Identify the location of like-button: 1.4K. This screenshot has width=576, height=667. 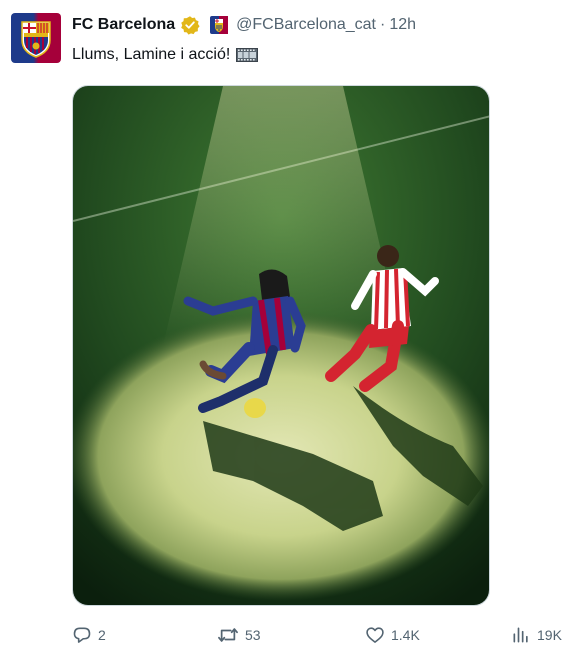
(392, 635).